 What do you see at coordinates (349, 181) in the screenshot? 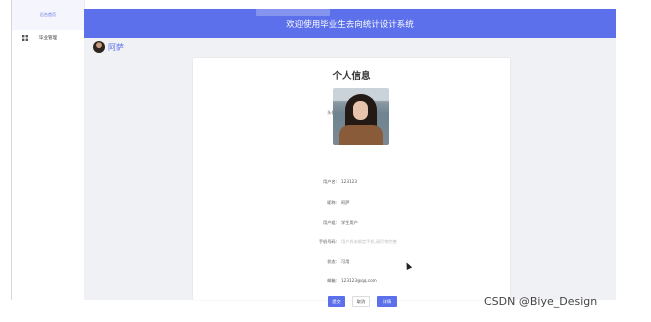
I see `field-value-username: 123123` at bounding box center [349, 181].